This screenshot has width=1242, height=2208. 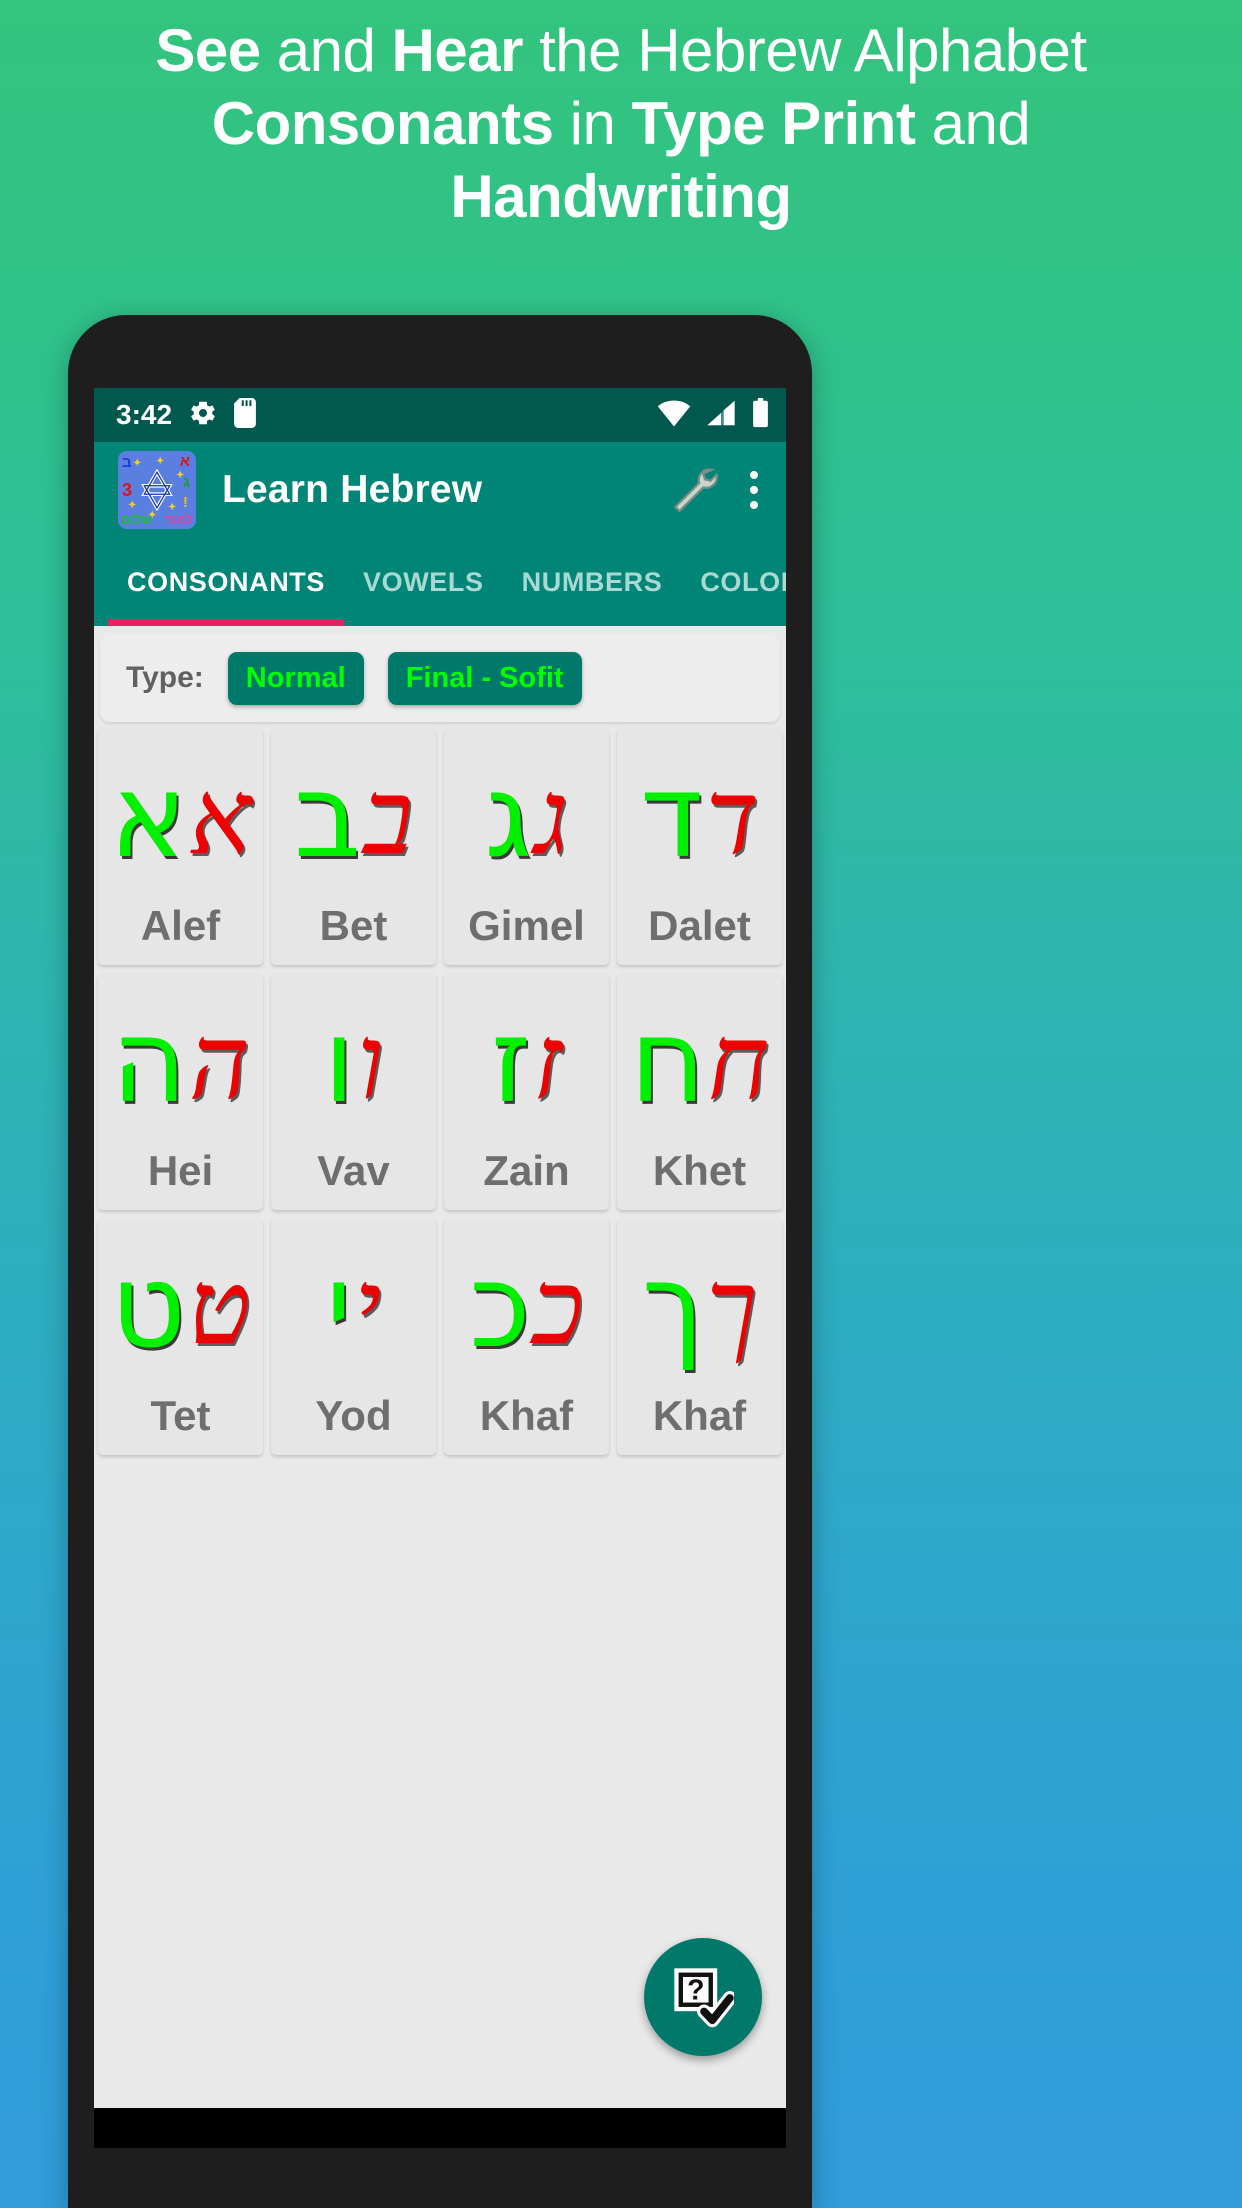 What do you see at coordinates (327, 816) in the screenshot?
I see `letter-print-glyph: ב` at bounding box center [327, 816].